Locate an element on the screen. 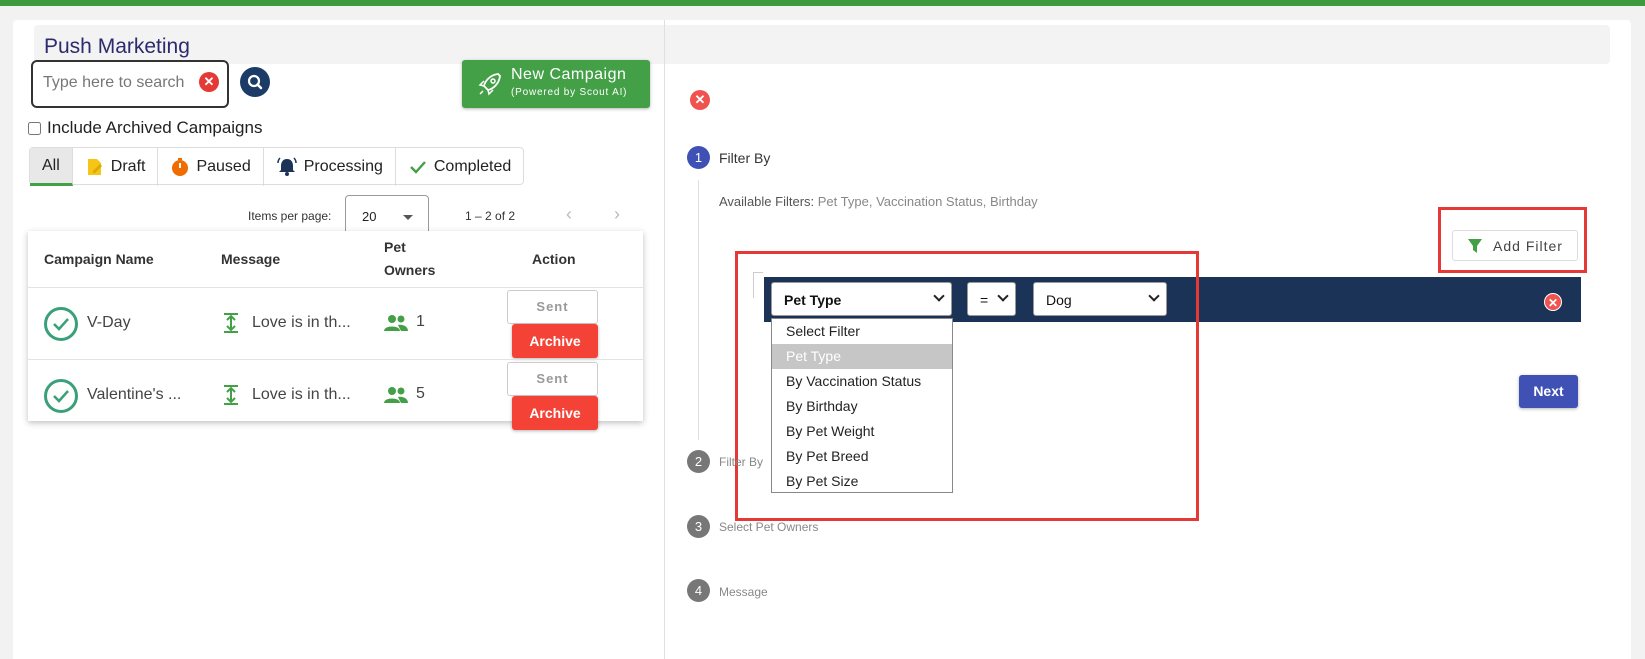 Image resolution: width=1645 pixels, height=659 pixels. new-campaign-button: New Campaign (Powered by Scout AI) is located at coordinates (556, 84).